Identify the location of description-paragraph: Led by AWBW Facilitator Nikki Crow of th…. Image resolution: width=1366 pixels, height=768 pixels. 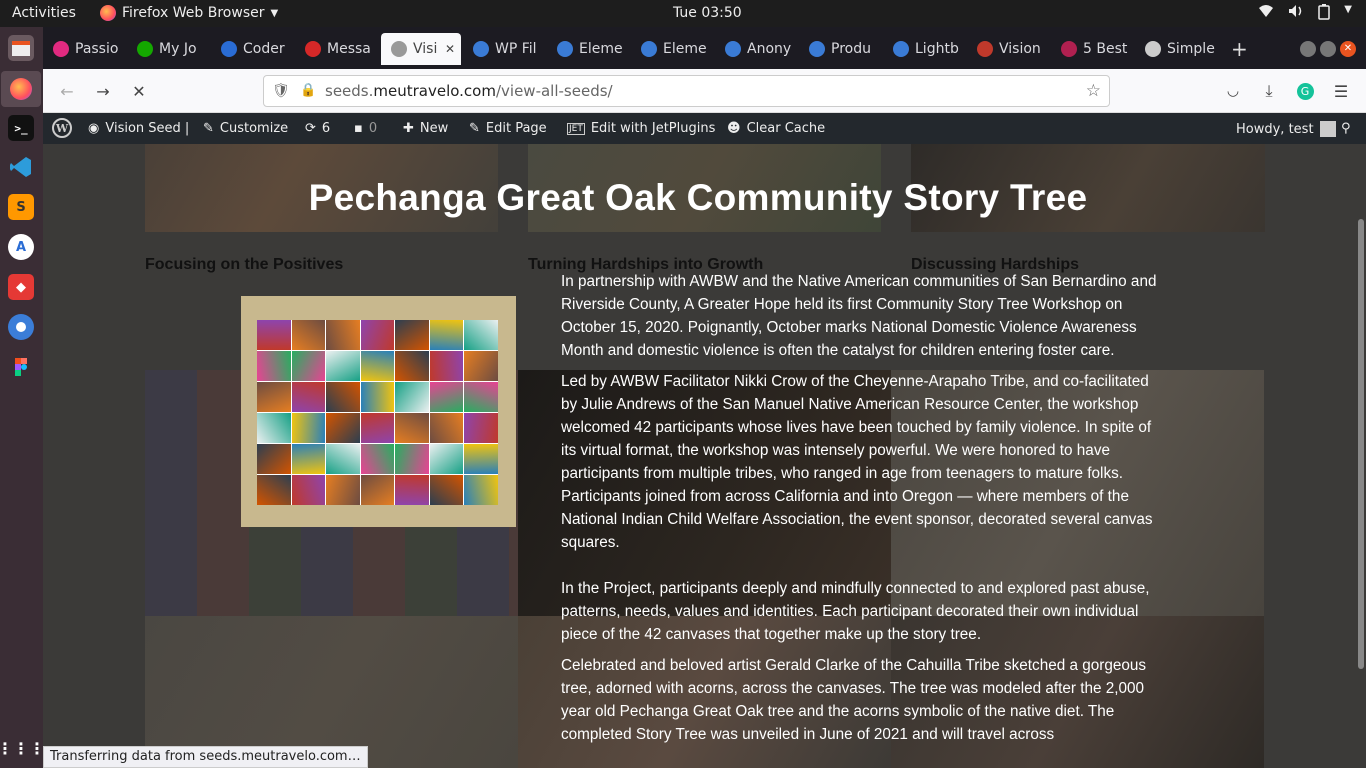
(857, 462).